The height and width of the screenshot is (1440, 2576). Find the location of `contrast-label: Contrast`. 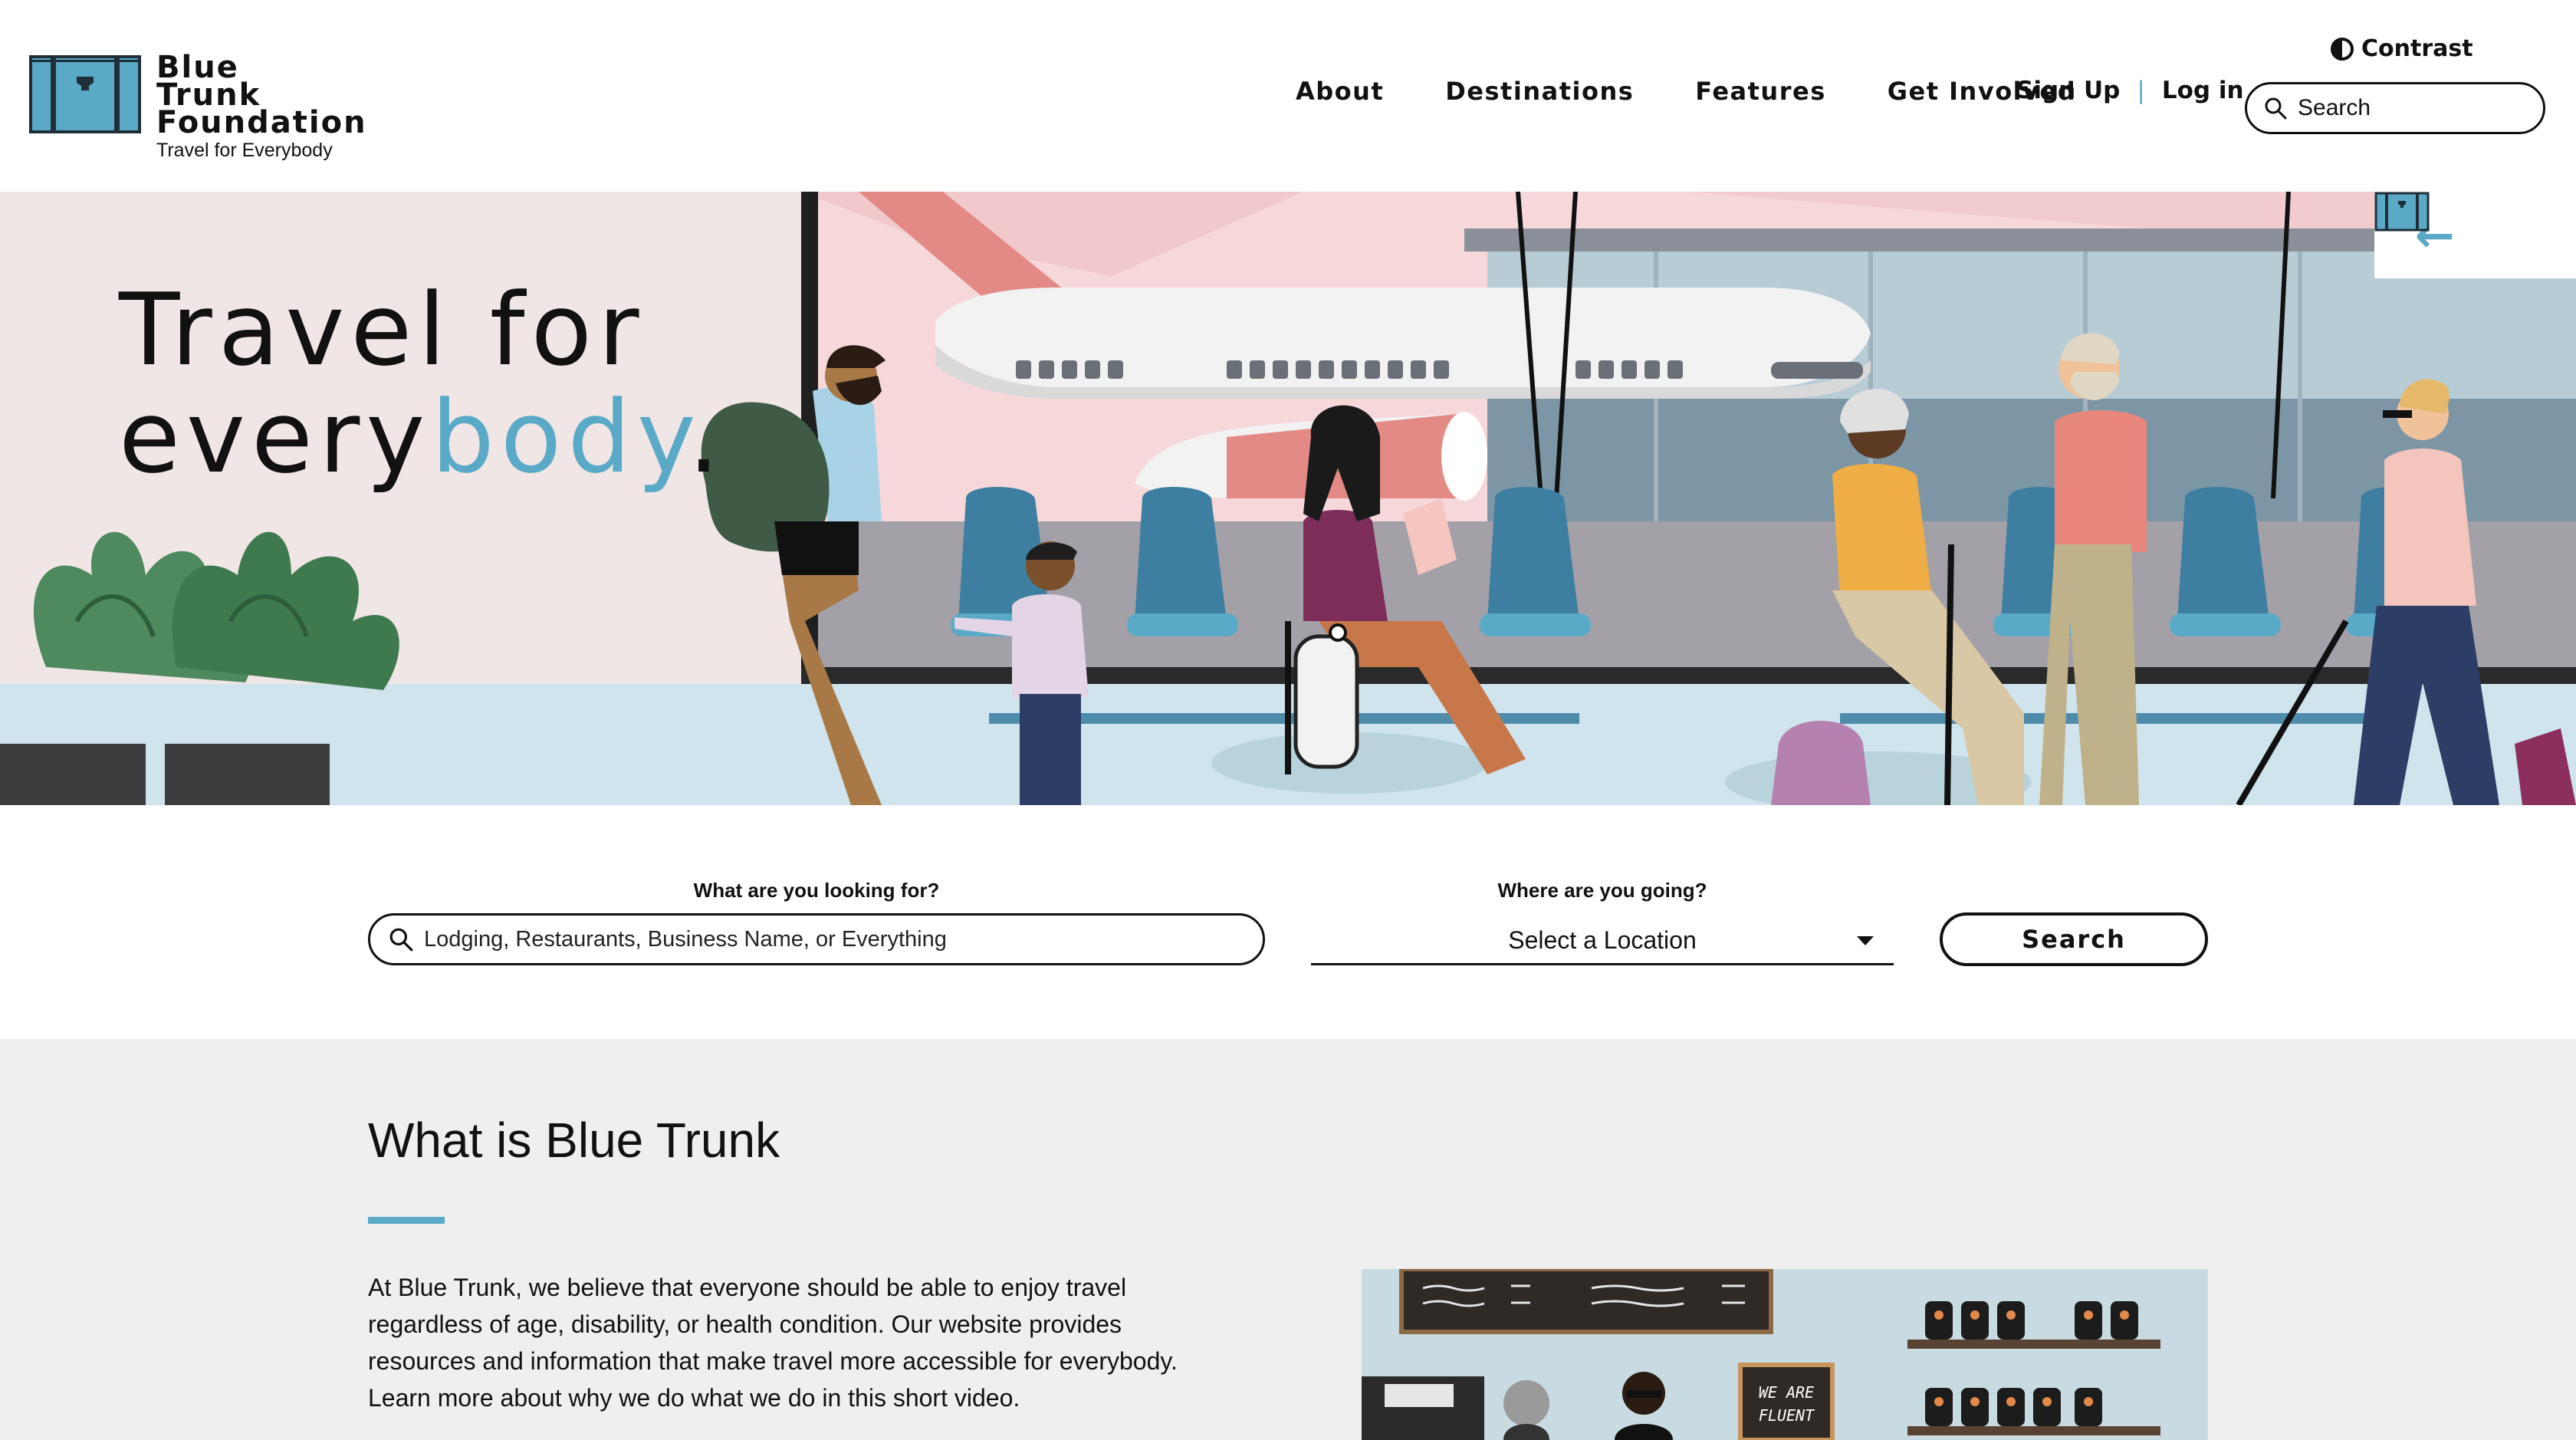

contrast-label: Contrast is located at coordinates (2417, 48).